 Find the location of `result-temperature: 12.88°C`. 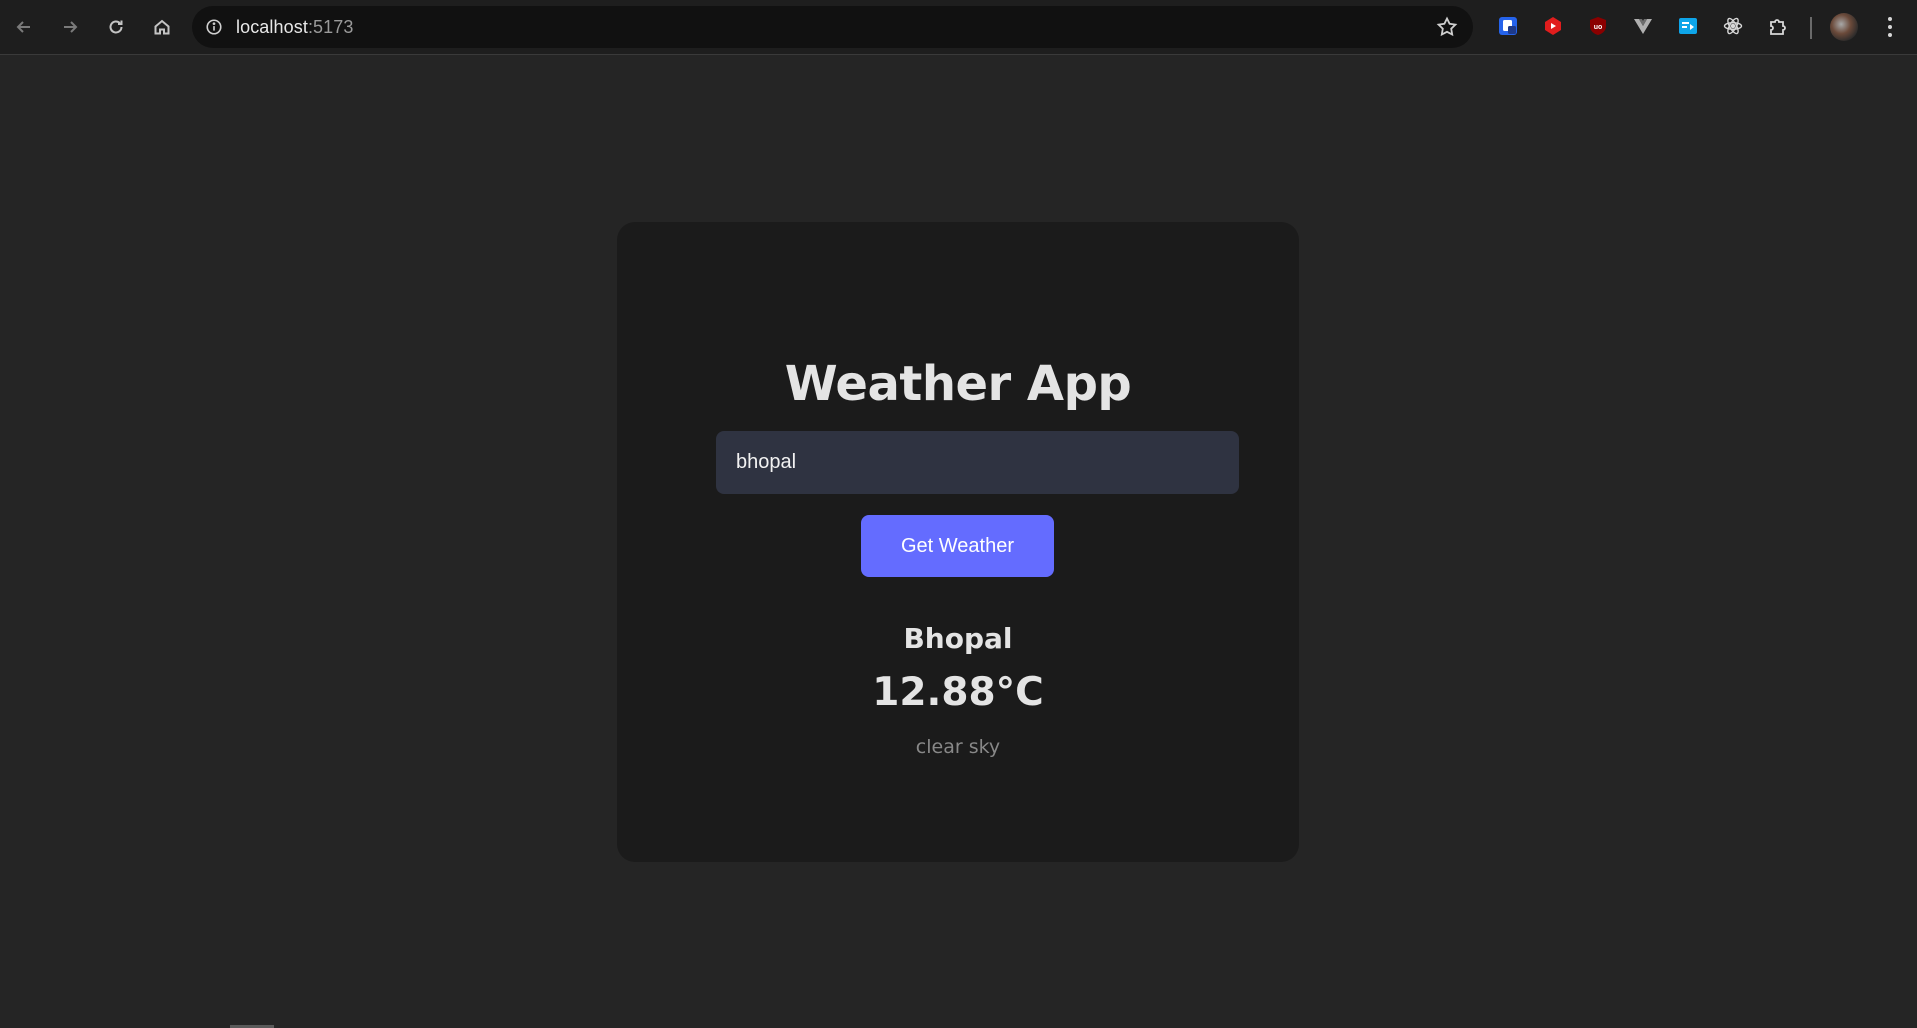

result-temperature: 12.88°C is located at coordinates (958, 692).